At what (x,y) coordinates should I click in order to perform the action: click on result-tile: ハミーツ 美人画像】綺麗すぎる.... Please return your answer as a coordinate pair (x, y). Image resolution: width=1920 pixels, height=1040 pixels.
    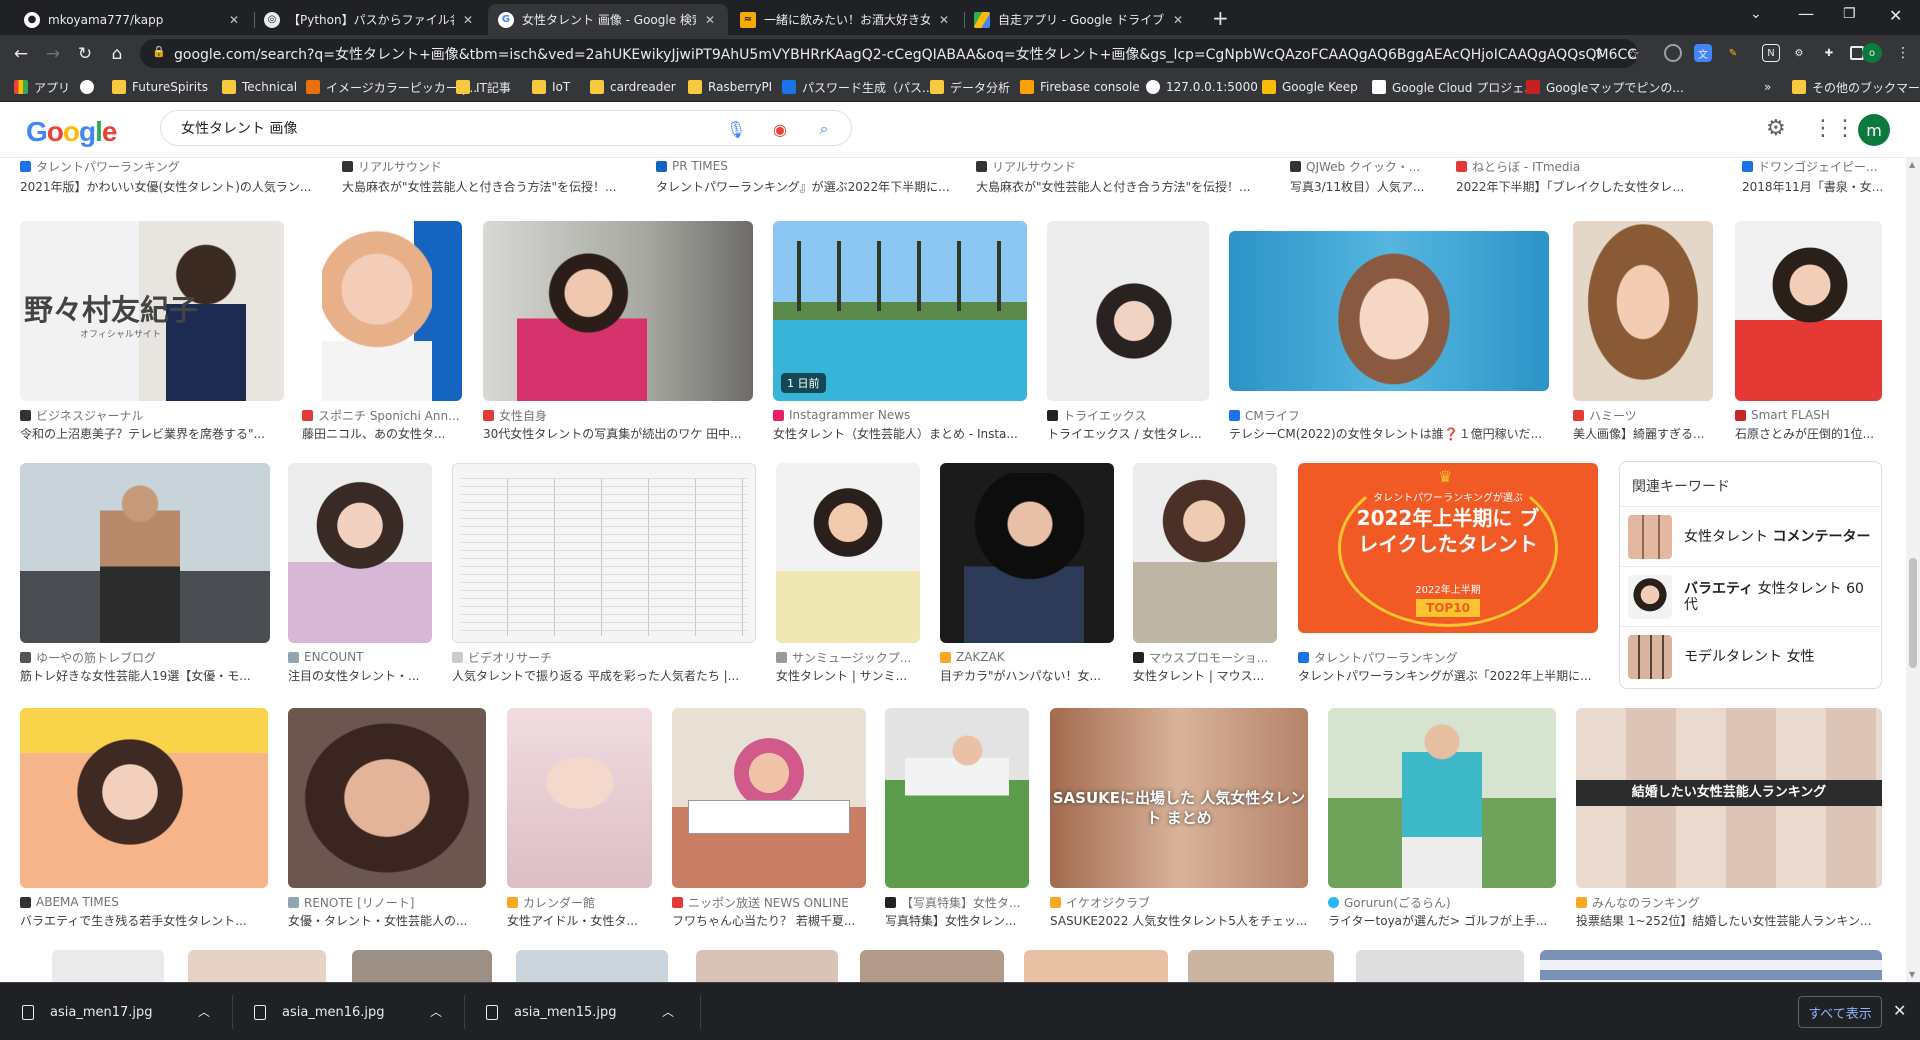
    Looking at the image, I should click on (1643, 332).